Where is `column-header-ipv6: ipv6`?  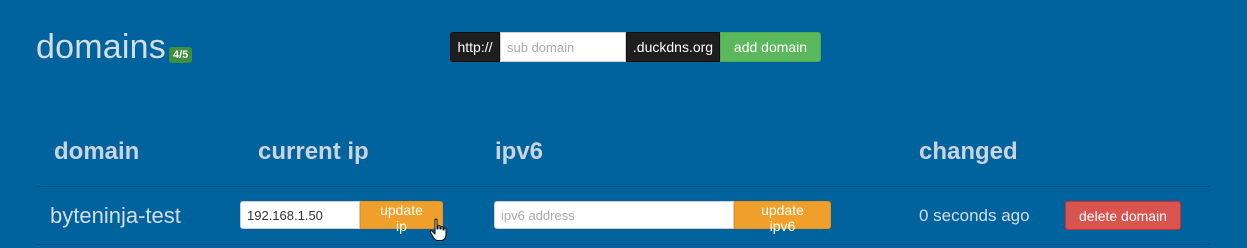
column-header-ipv6: ipv6 is located at coordinates (519, 151).